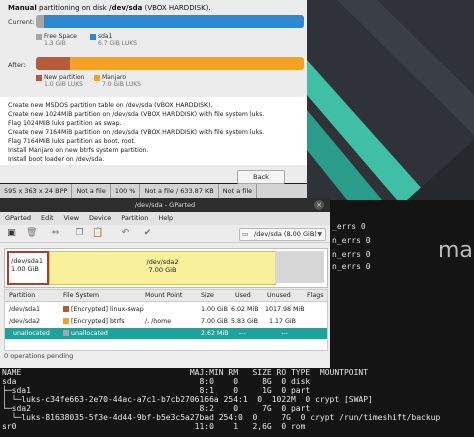 The image size is (474, 437). I want to click on after-label: After:, so click(17, 65).